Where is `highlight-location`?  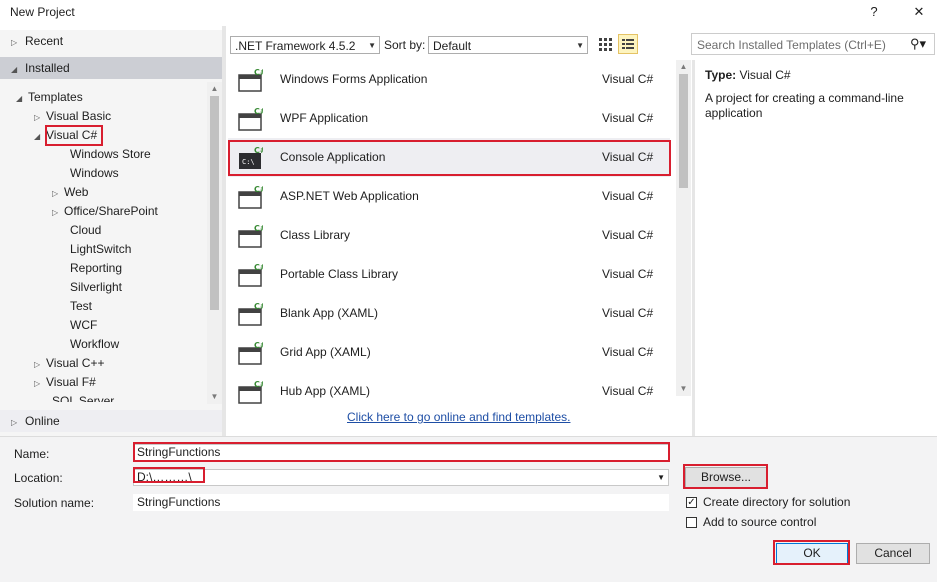
highlight-location is located at coordinates (169, 475).